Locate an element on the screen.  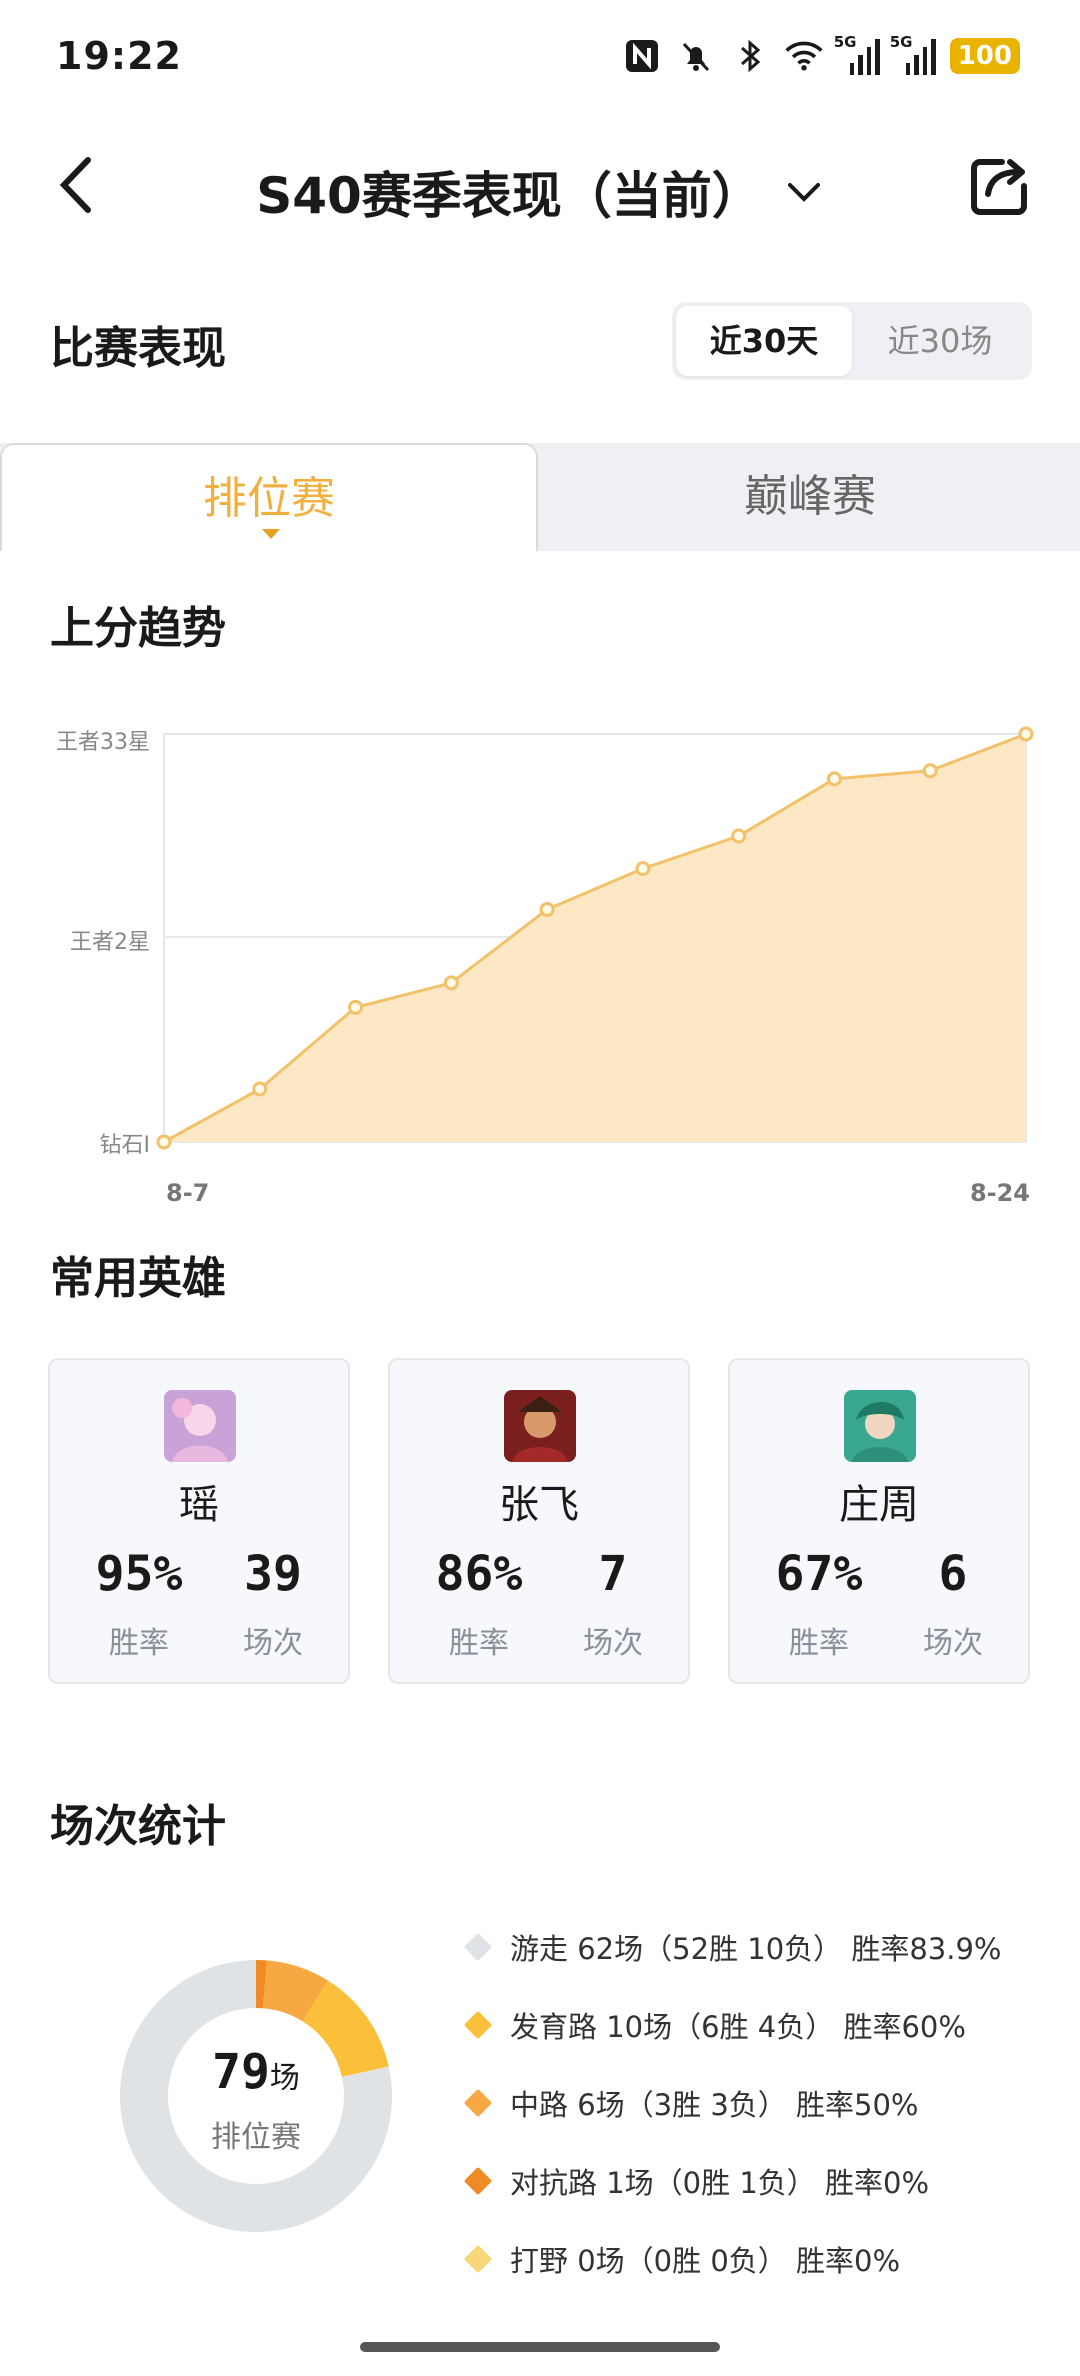
battery-indicator: 100 is located at coordinates (984, 56).